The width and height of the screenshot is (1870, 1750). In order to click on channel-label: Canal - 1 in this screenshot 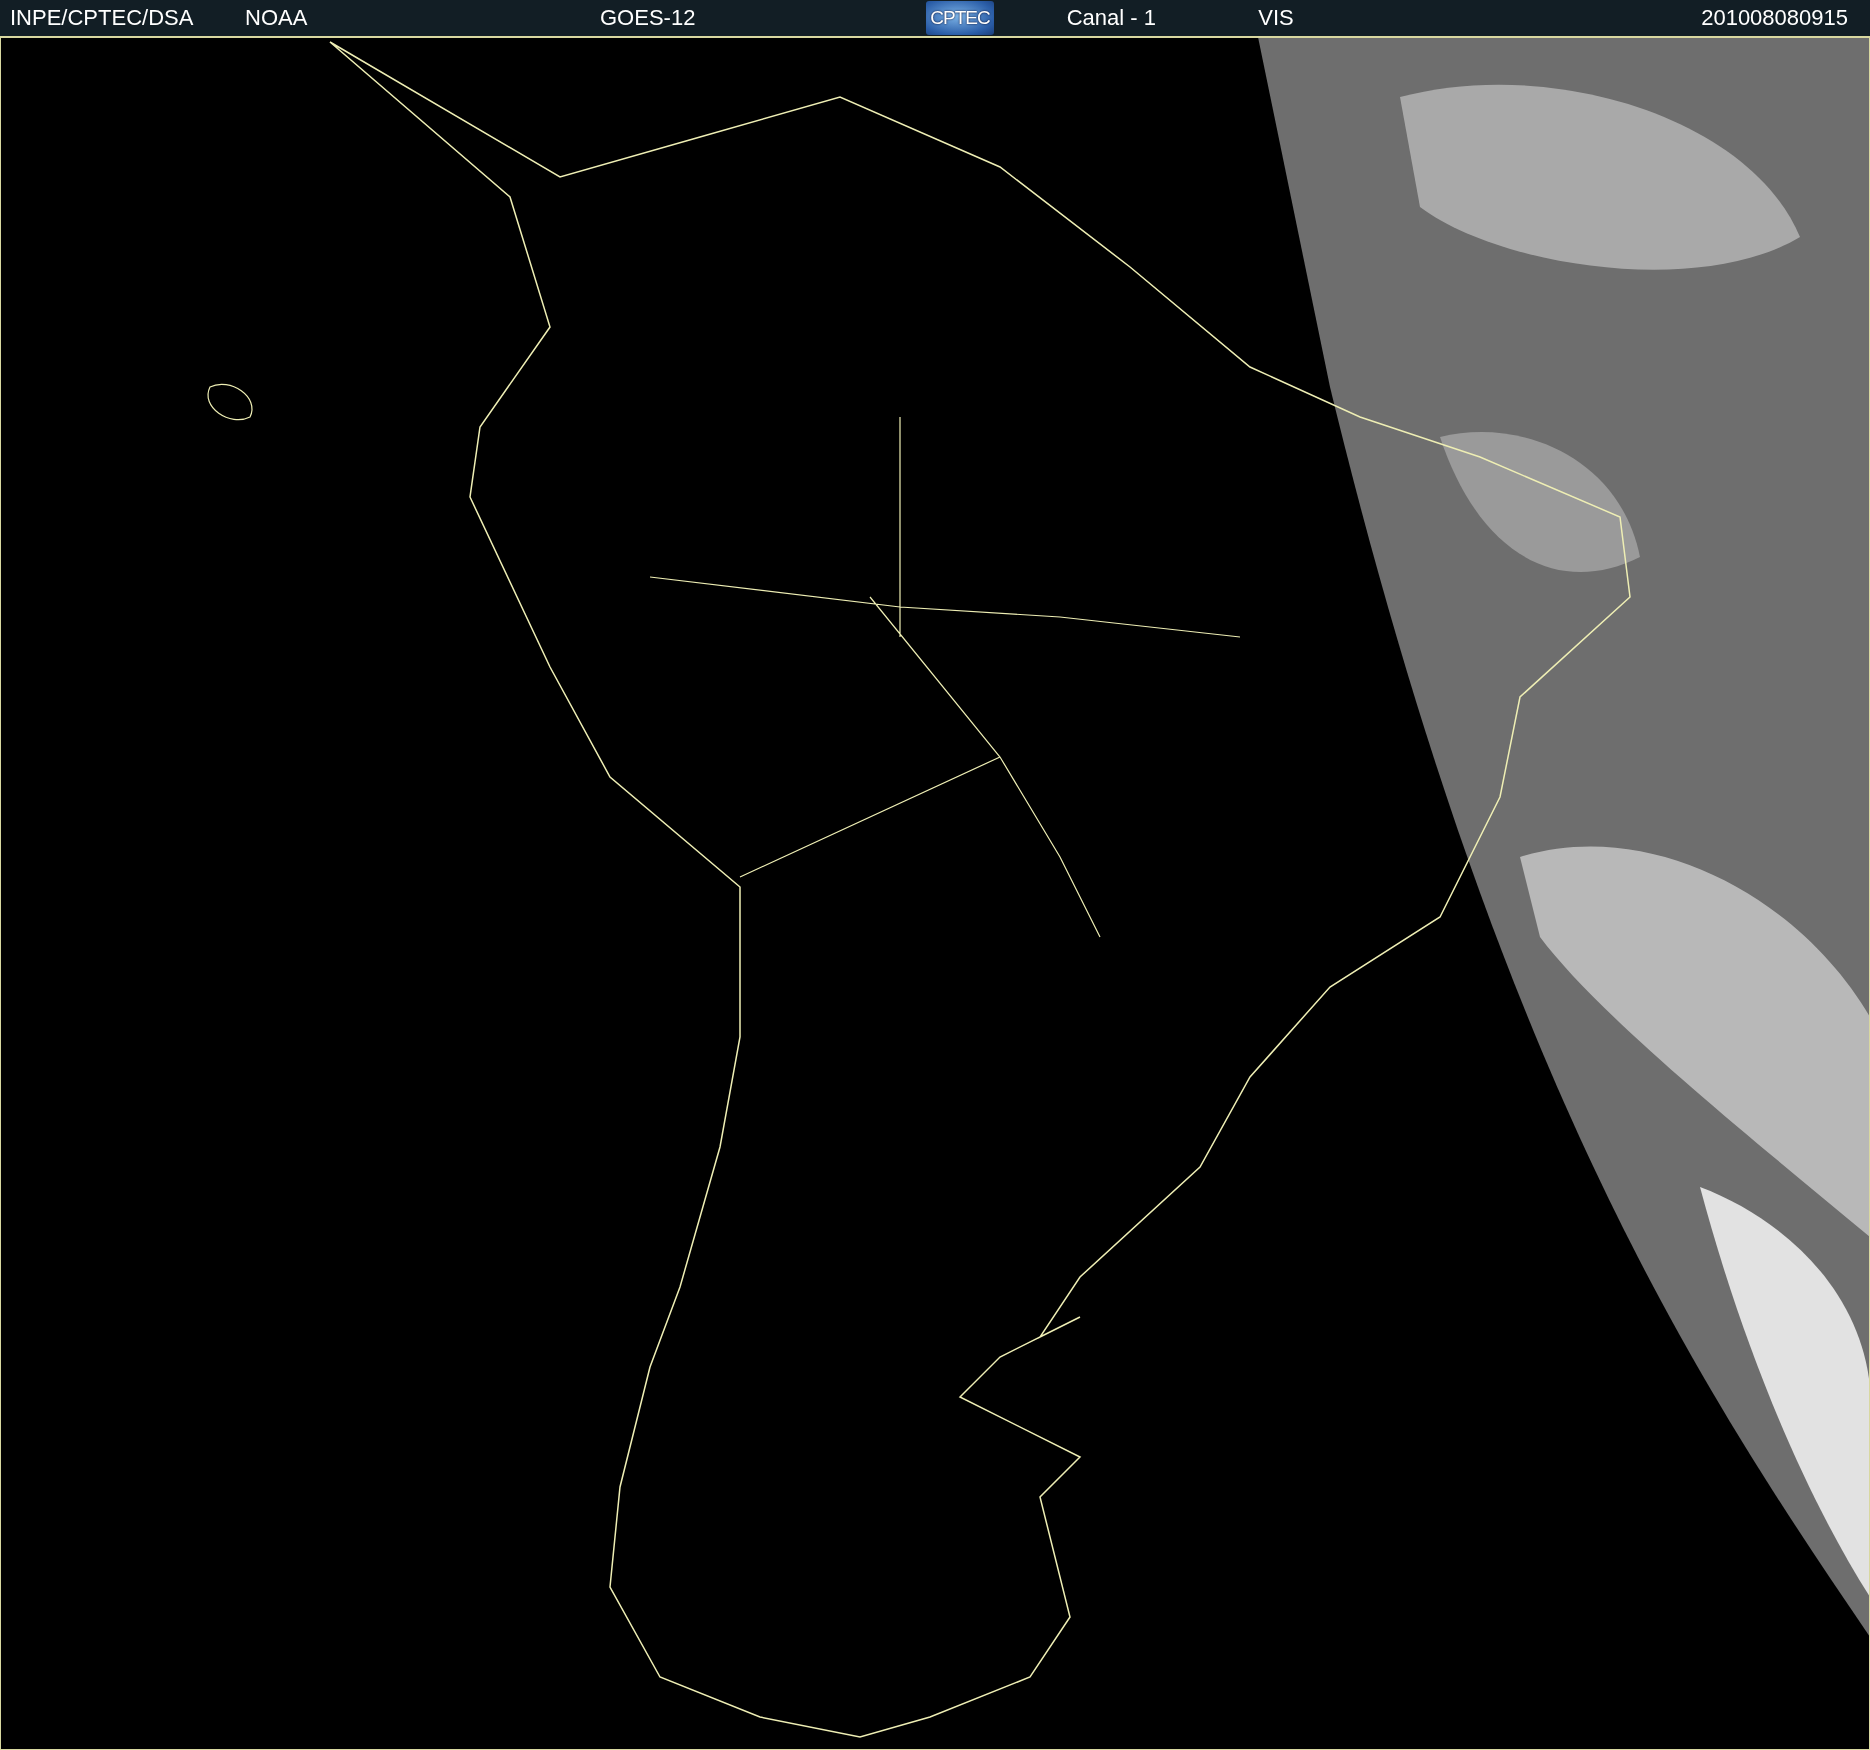, I will do `click(1111, 18)`.